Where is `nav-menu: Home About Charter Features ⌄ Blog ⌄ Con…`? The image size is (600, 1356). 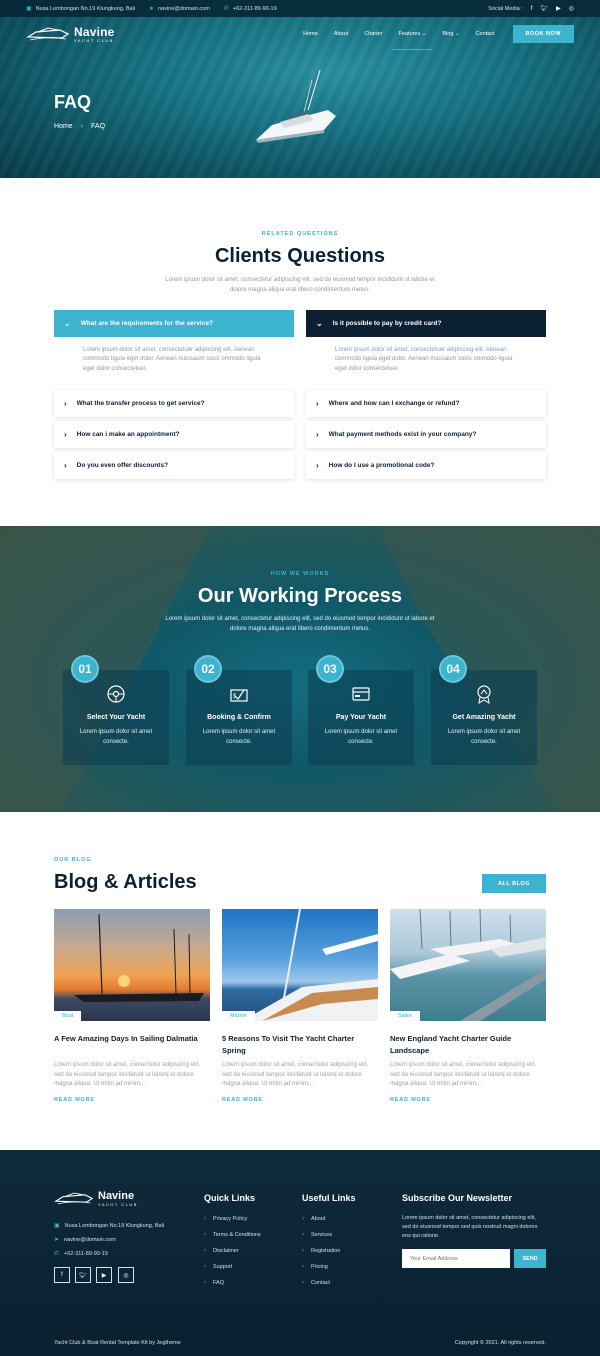
nav-menu: Home About Charter Features ⌄ Blog ⌄ Con… is located at coordinates (399, 38).